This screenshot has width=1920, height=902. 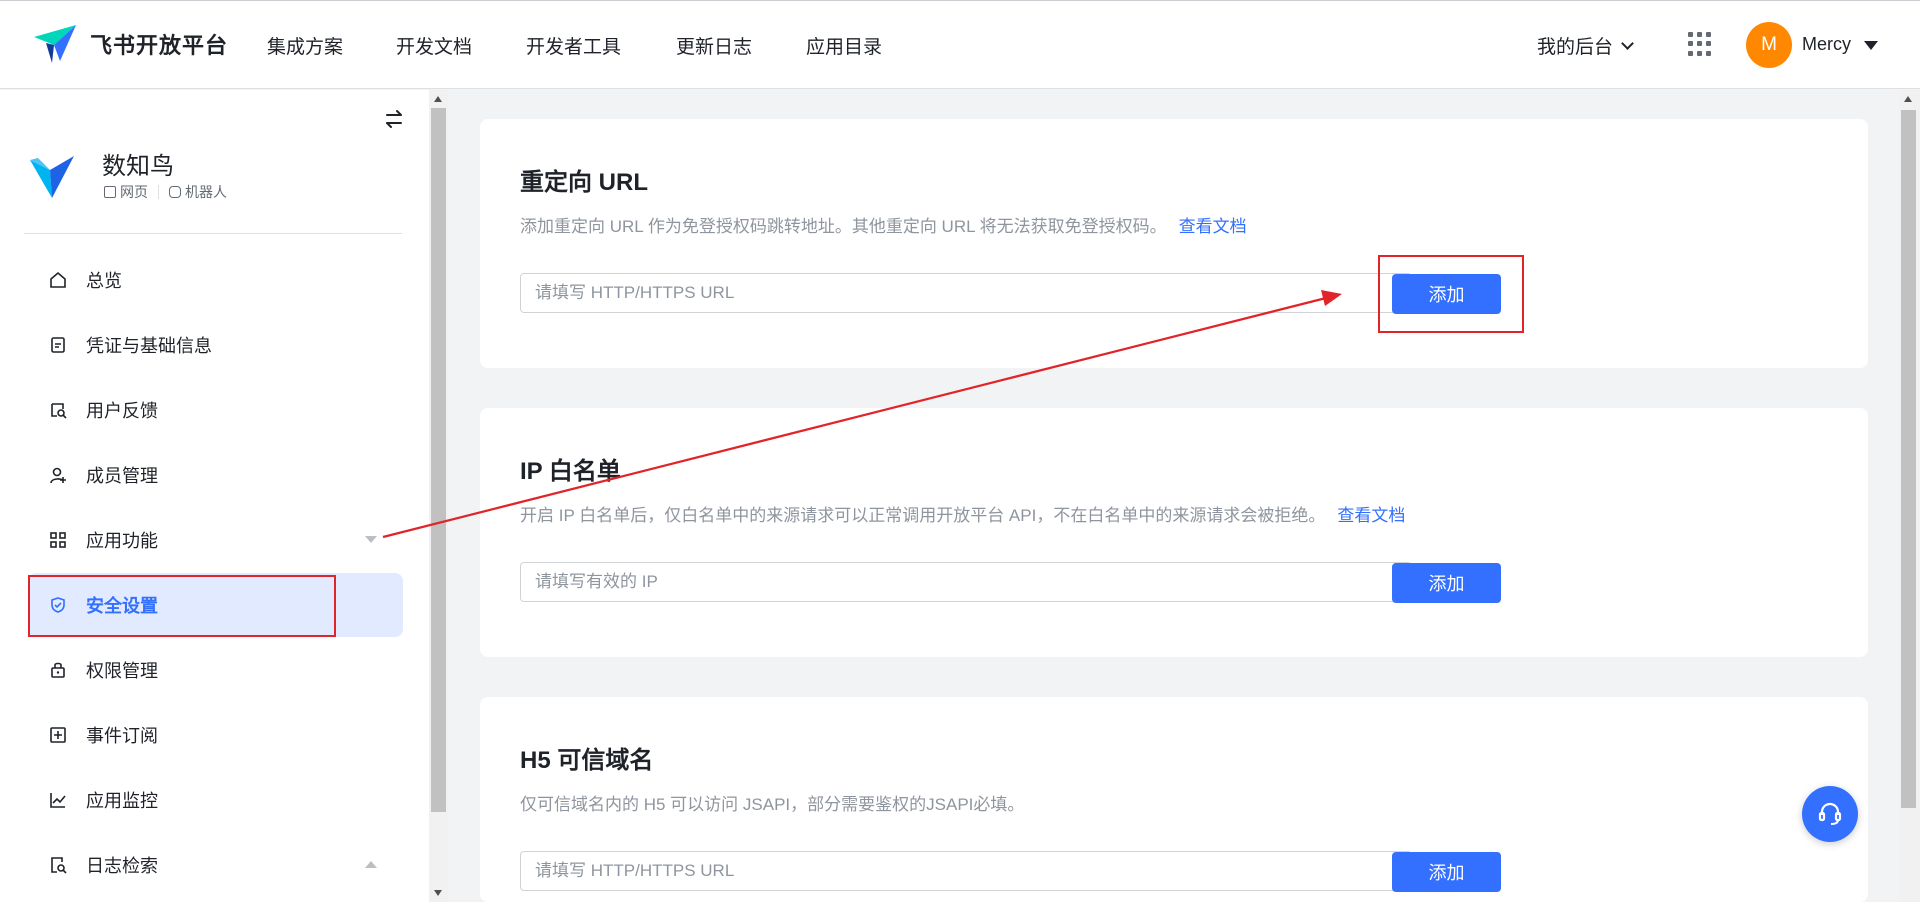 I want to click on console-dropdown: 我的后台, so click(x=1585, y=45).